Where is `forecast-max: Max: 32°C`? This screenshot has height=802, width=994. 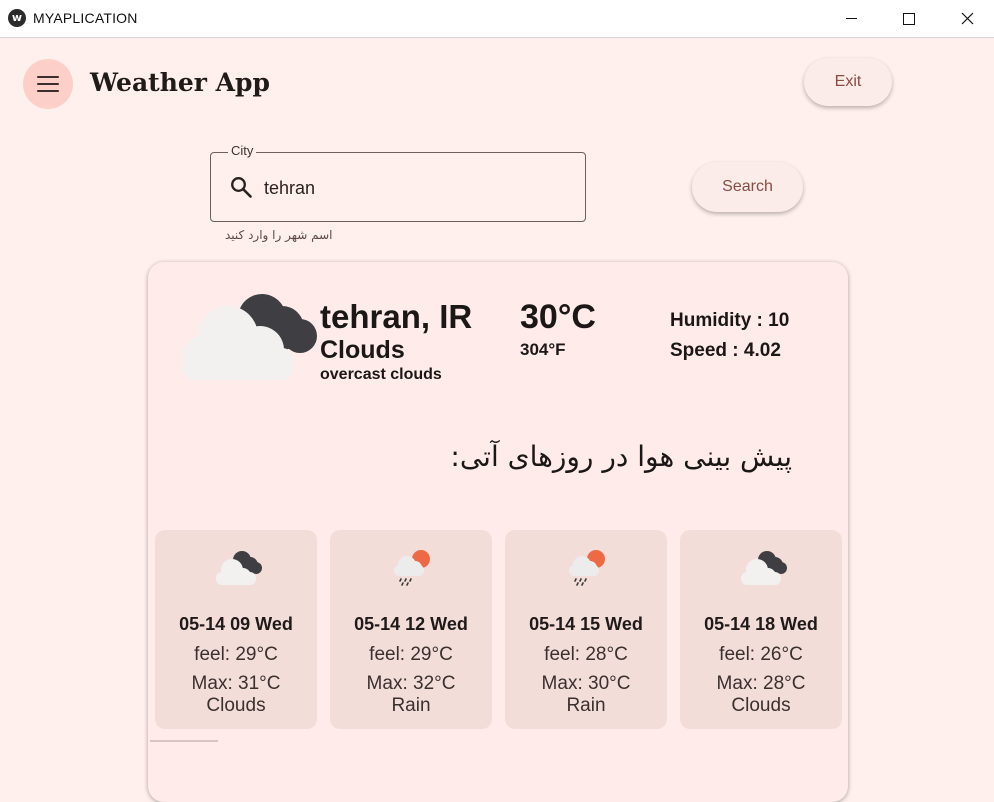 forecast-max: Max: 32°C is located at coordinates (411, 683).